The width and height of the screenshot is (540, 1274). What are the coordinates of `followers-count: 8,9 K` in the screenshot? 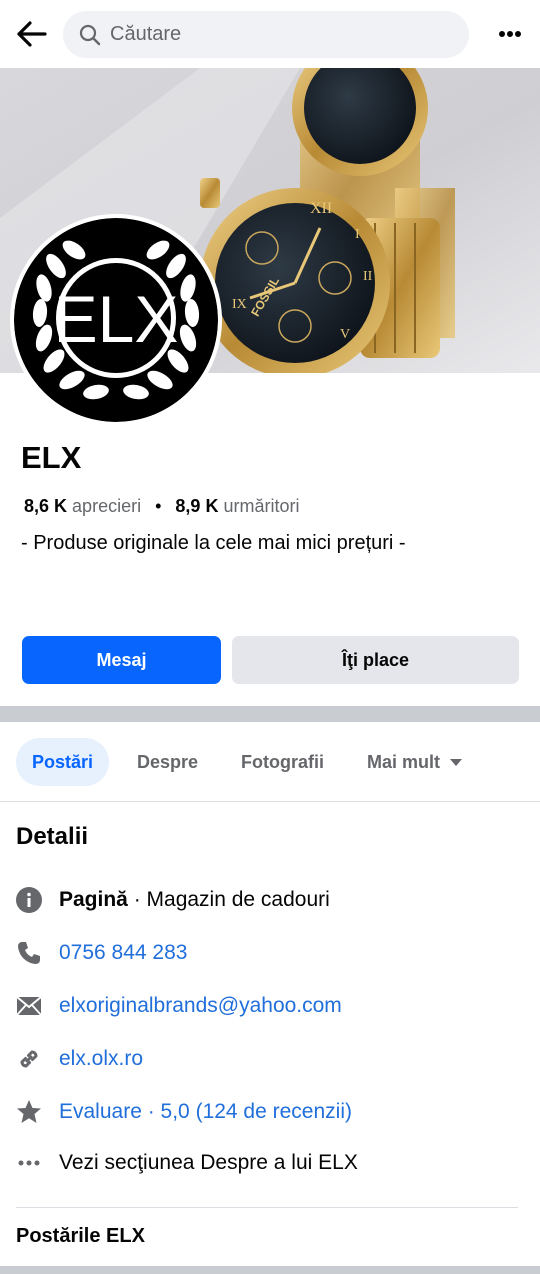 It's located at (197, 506).